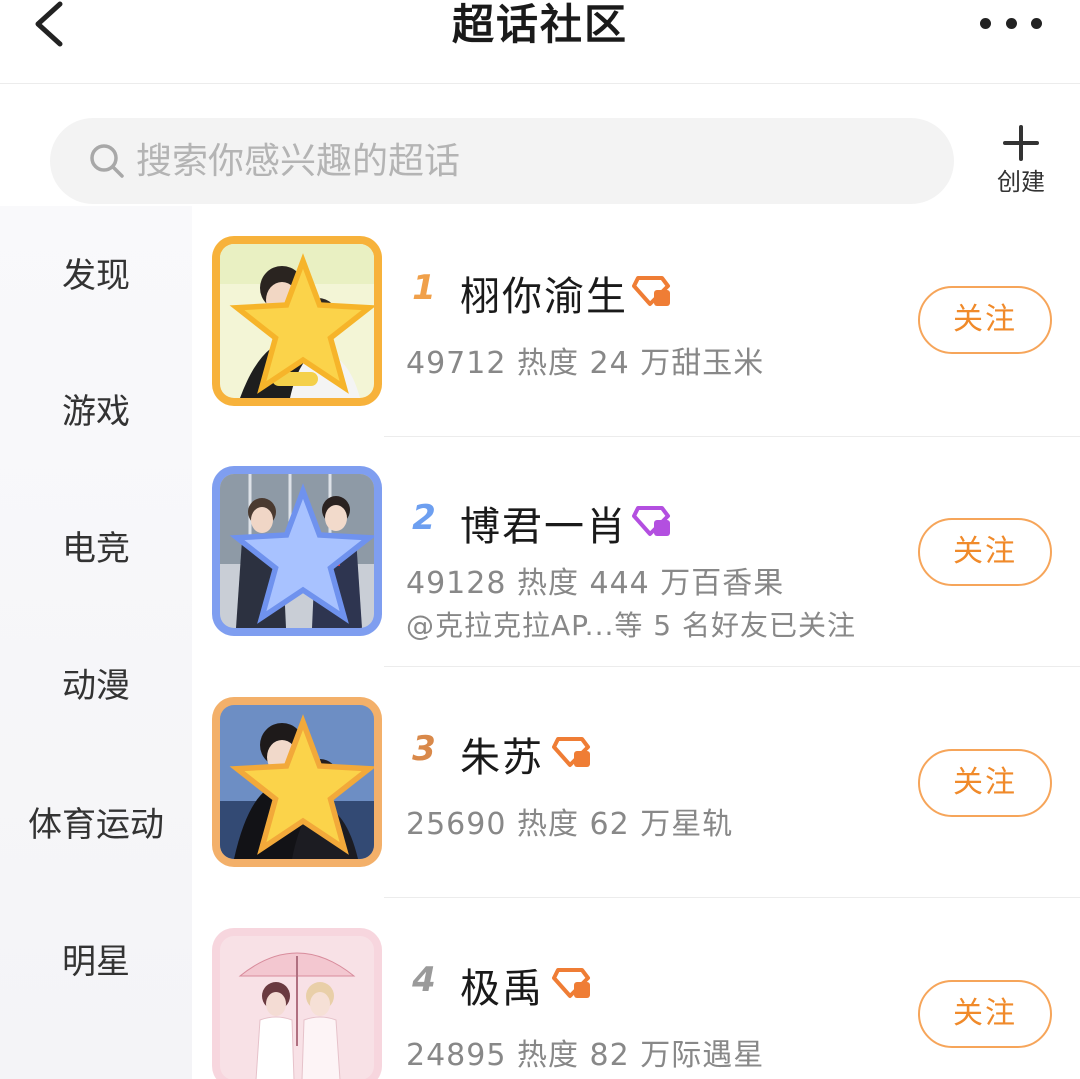 This screenshot has height=1079, width=1080. What do you see at coordinates (544, 297) in the screenshot?
I see `topic-name: 栩你渝生` at bounding box center [544, 297].